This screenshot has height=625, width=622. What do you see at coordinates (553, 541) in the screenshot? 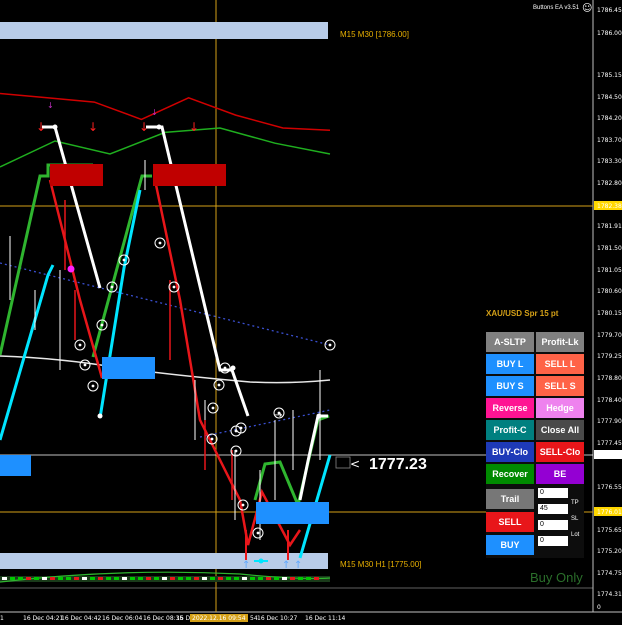
I see `lot-input: 0` at bounding box center [553, 541].